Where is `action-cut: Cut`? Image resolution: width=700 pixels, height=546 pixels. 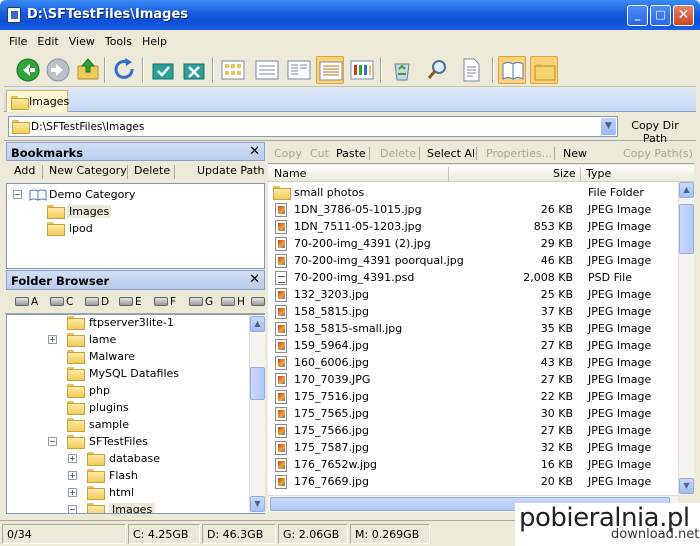
action-cut: Cut is located at coordinates (319, 153).